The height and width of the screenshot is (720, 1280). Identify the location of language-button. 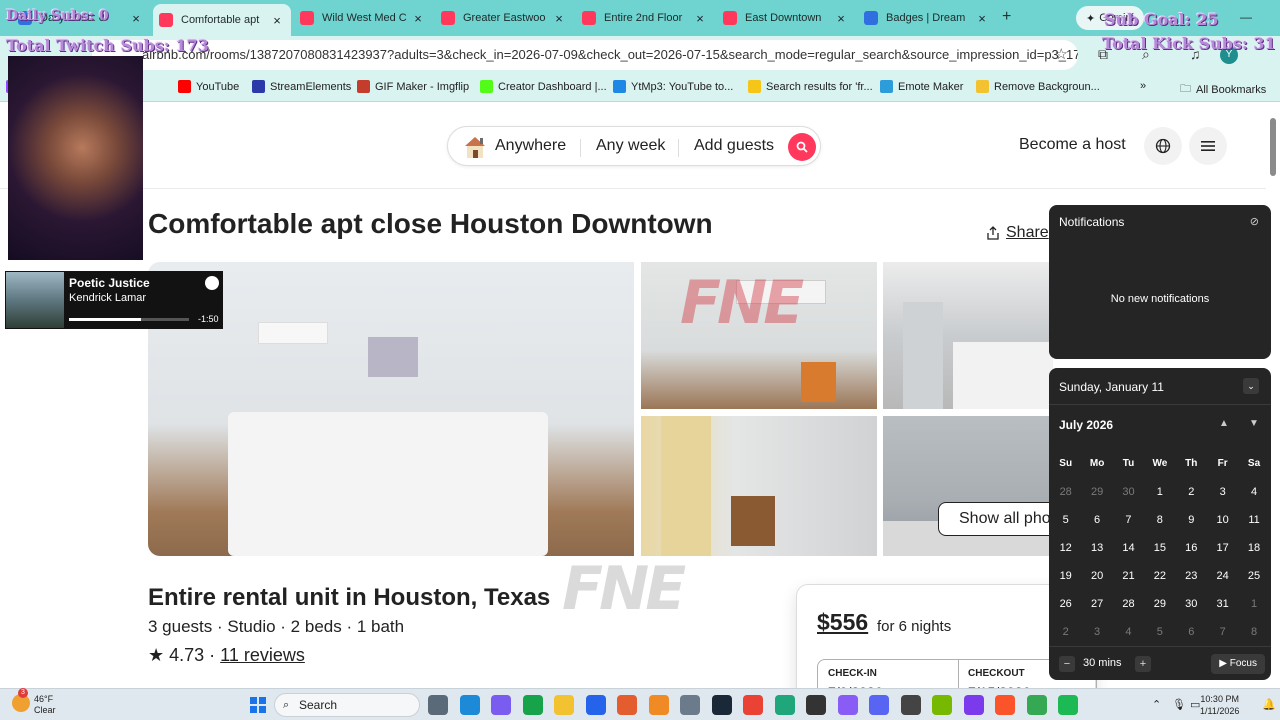
(1163, 146).